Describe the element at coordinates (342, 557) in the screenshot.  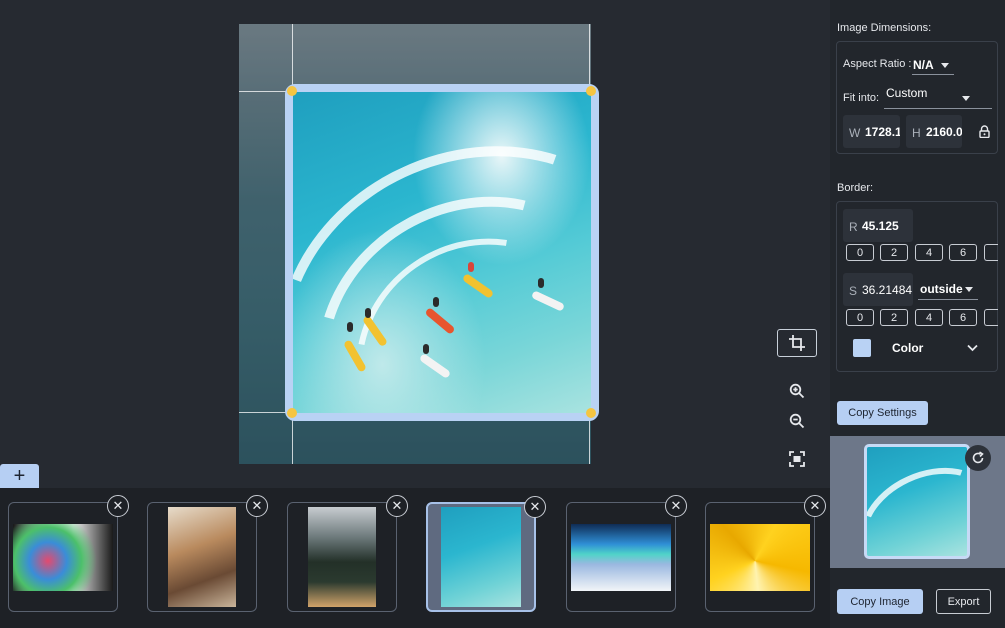
I see `forest-lake-photo-icon` at that location.